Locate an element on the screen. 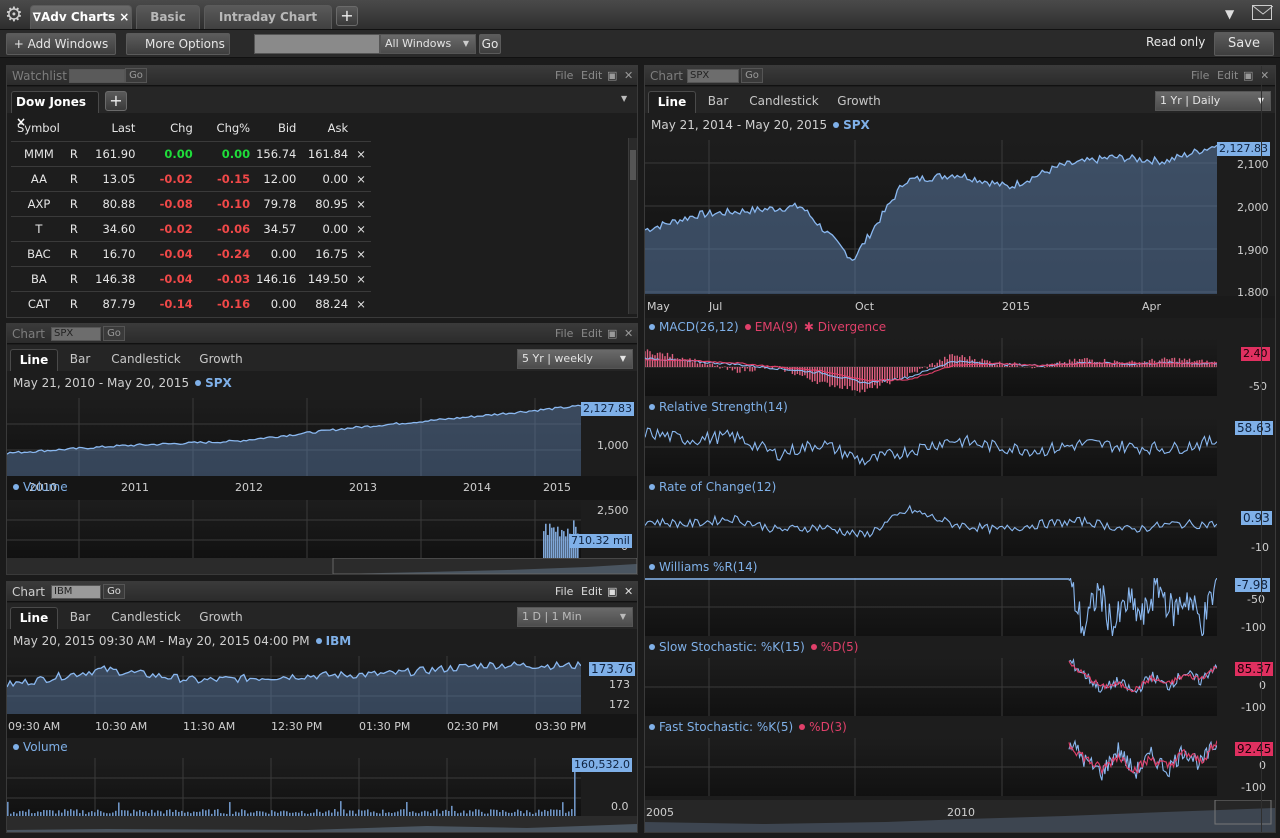  table-row: AA R 13.05 -0.02 -0.15 12.00 0.00 × is located at coordinates (191, 179).